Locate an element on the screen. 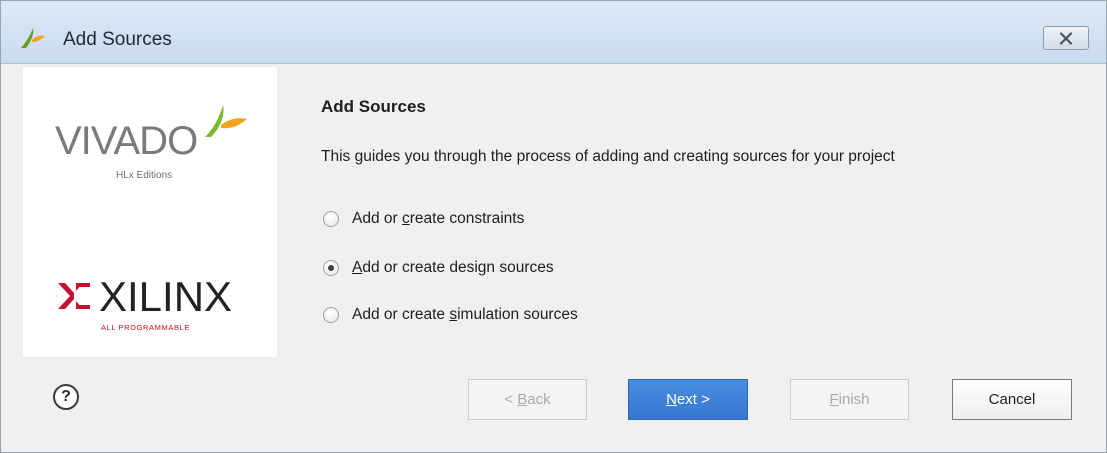 Image resolution: width=1107 pixels, height=453 pixels. radio-constraints is located at coordinates (331, 219).